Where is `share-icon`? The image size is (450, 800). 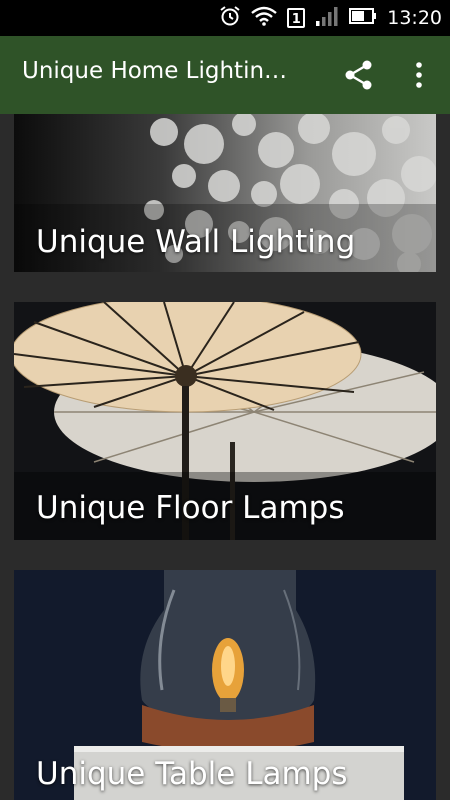
share-icon is located at coordinates (358, 75).